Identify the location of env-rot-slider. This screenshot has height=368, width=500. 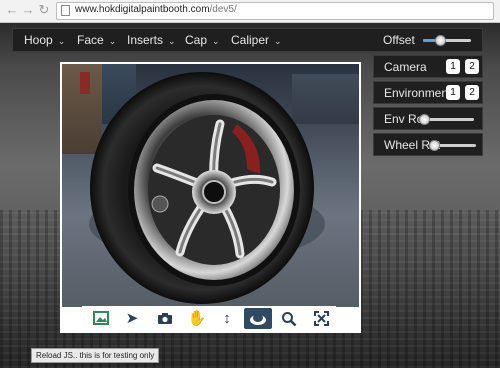
(446, 119).